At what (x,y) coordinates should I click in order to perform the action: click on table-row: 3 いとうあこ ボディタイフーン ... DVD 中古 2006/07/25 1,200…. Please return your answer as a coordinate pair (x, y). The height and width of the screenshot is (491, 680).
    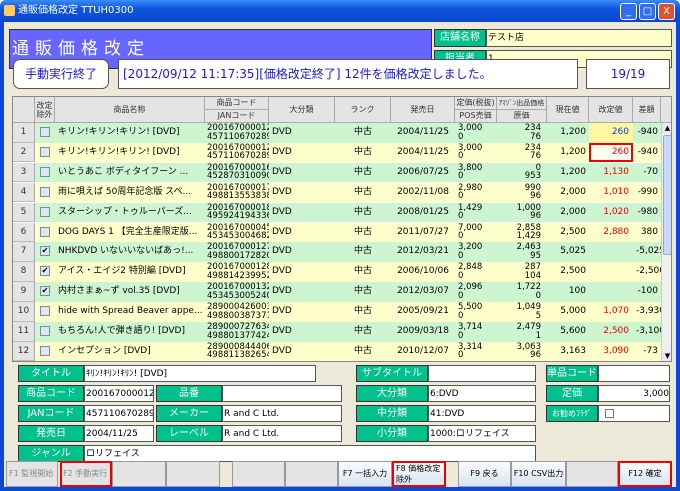
    Looking at the image, I should click on (337, 172).